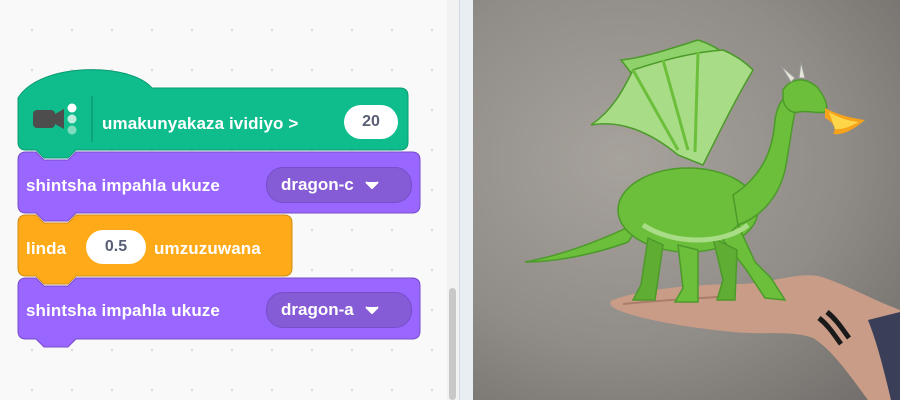 This screenshot has width=900, height=400. Describe the element at coordinates (123, 310) in the screenshot. I see `costume-block-2-label: shintsha impahla ukuze` at that location.